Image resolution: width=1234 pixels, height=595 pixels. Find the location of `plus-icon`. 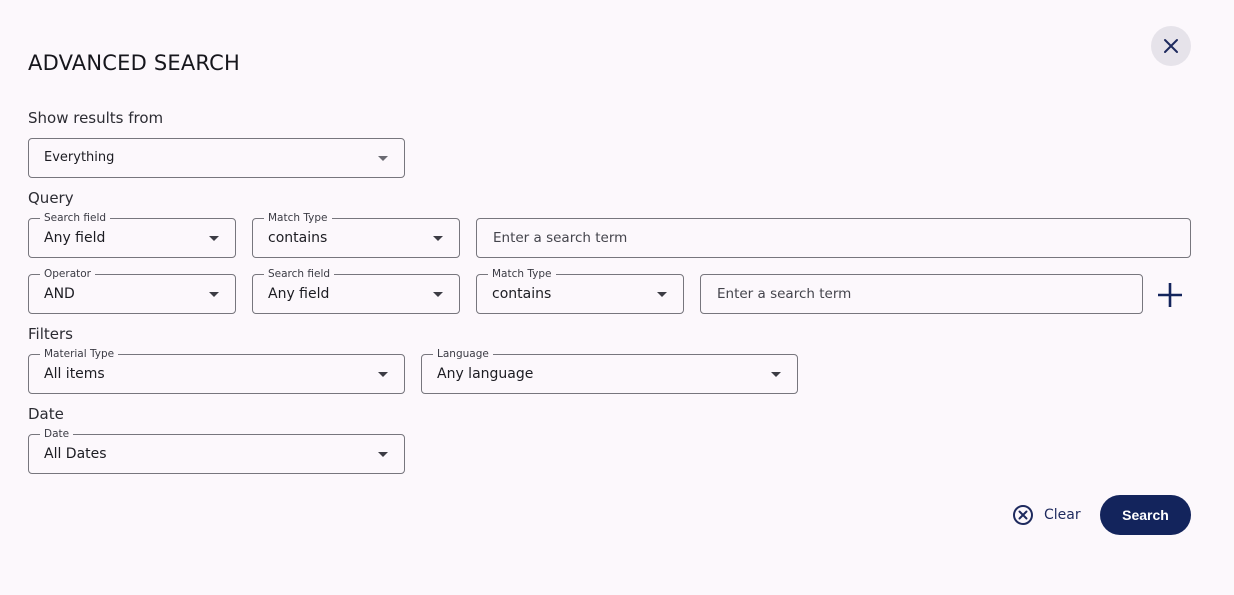

plus-icon is located at coordinates (1170, 295).